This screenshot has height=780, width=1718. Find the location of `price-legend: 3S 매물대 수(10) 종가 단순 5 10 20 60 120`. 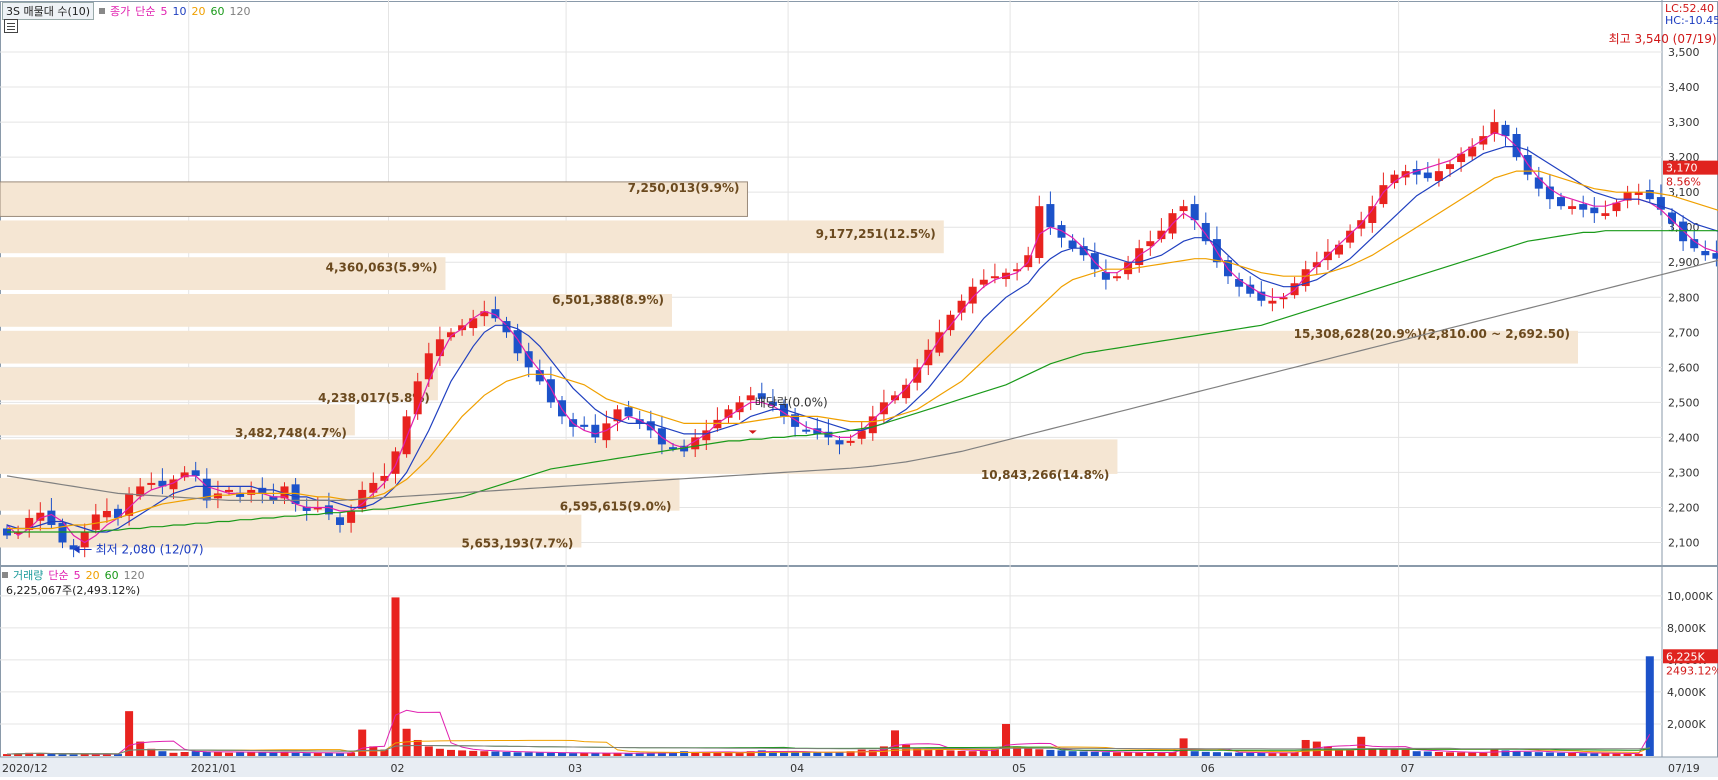

price-legend: 3S 매물대 수(10) 종가 단순 5 10 20 60 120 is located at coordinates (126, 11).